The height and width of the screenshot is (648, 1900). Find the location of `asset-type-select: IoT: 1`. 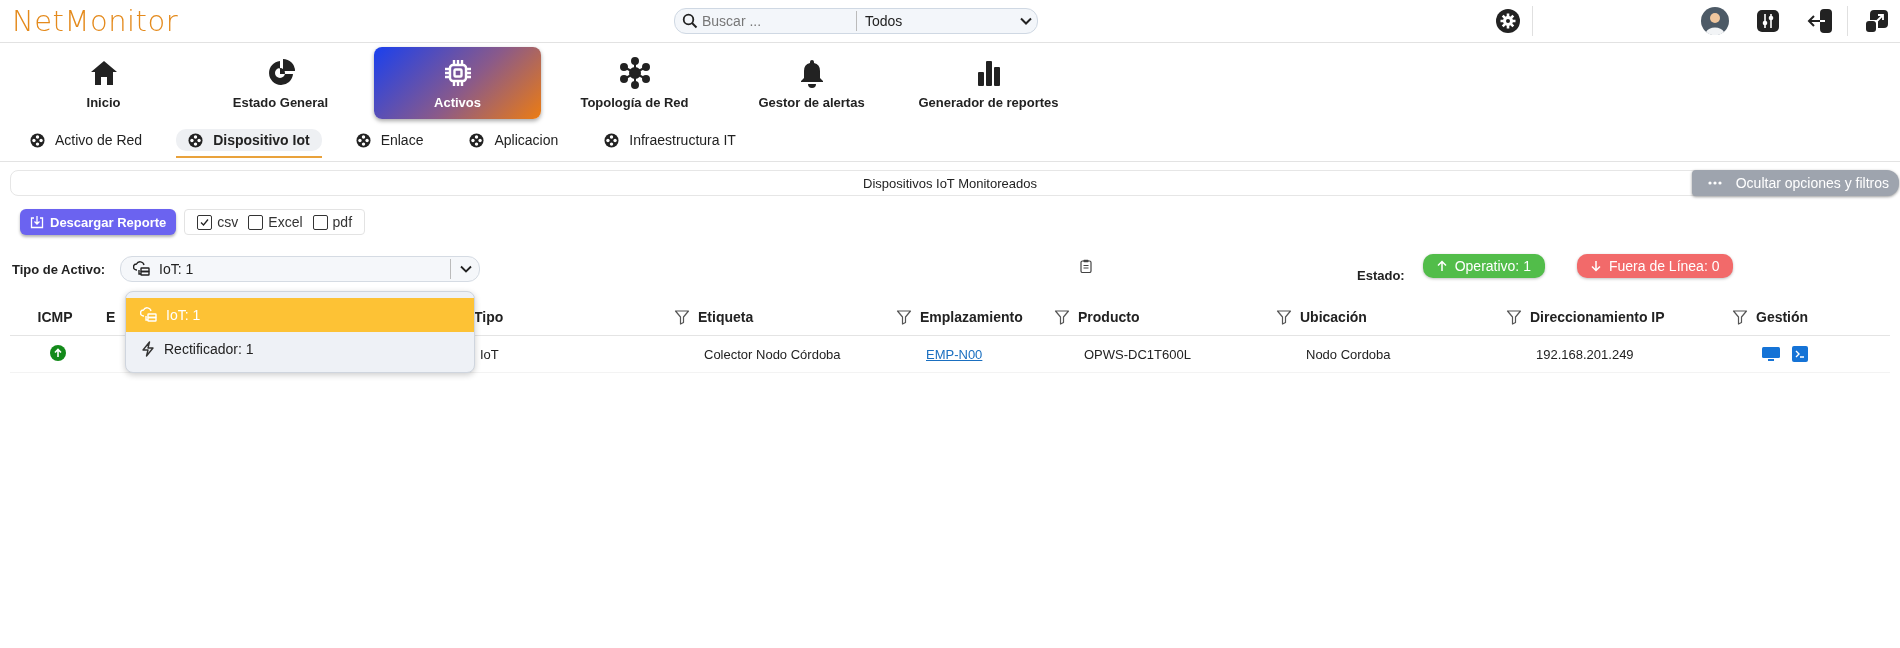

asset-type-select: IoT: 1 is located at coordinates (300, 269).